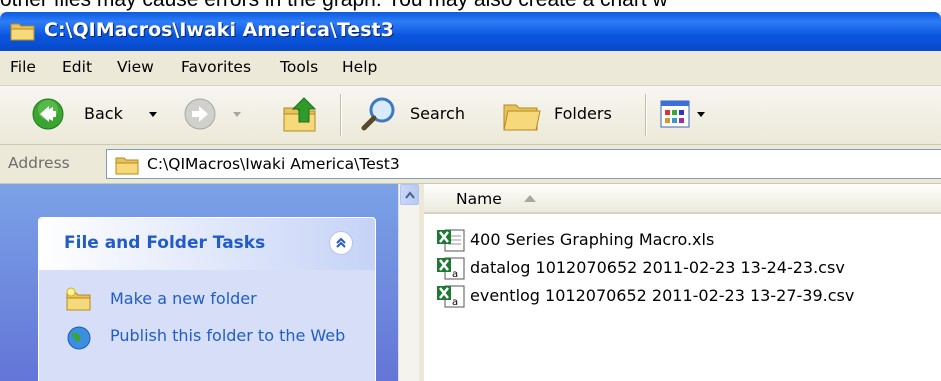 Image resolution: width=941 pixels, height=381 pixels. Describe the element at coordinates (200, 114) in the screenshot. I see `forward-arrow-icon` at that location.